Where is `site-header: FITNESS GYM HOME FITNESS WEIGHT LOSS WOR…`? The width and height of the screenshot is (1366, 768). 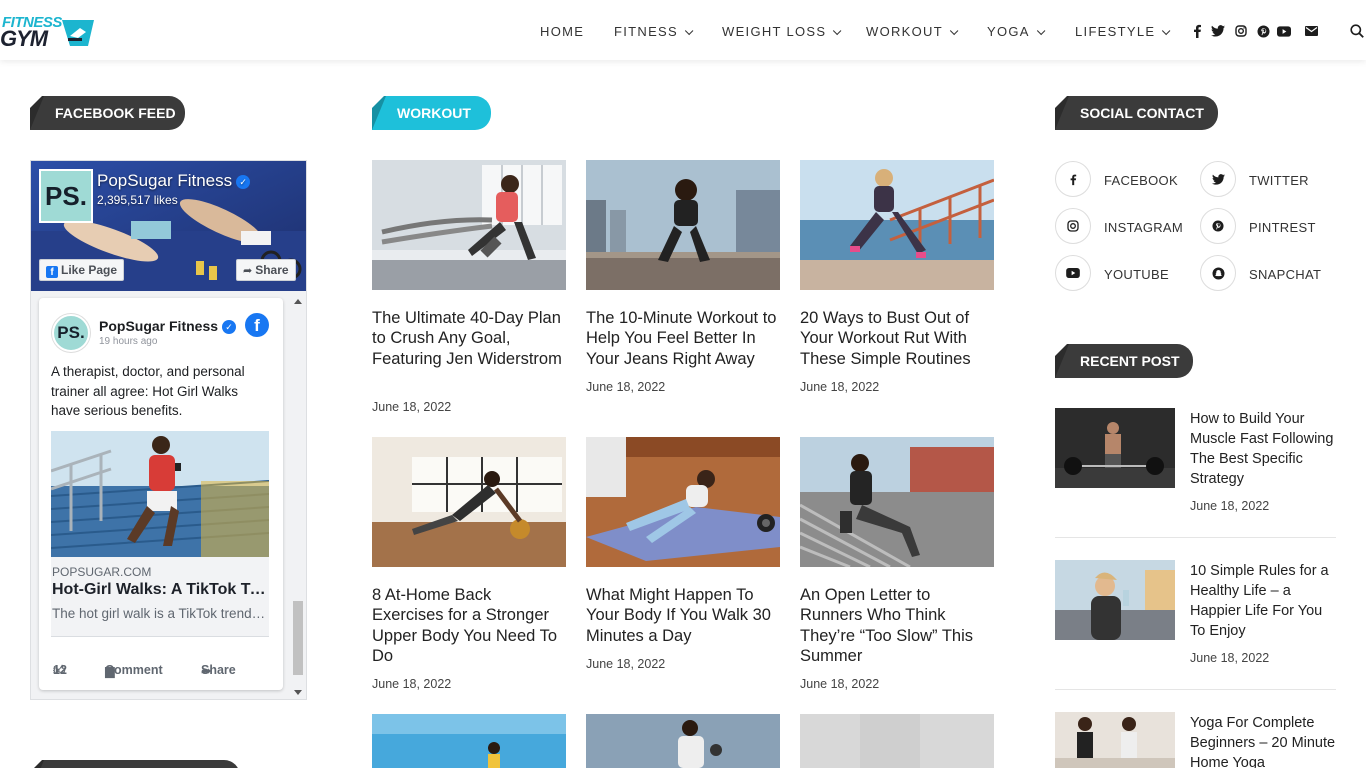 site-header: FITNESS GYM HOME FITNESS WEIGHT LOSS WOR… is located at coordinates (683, 30).